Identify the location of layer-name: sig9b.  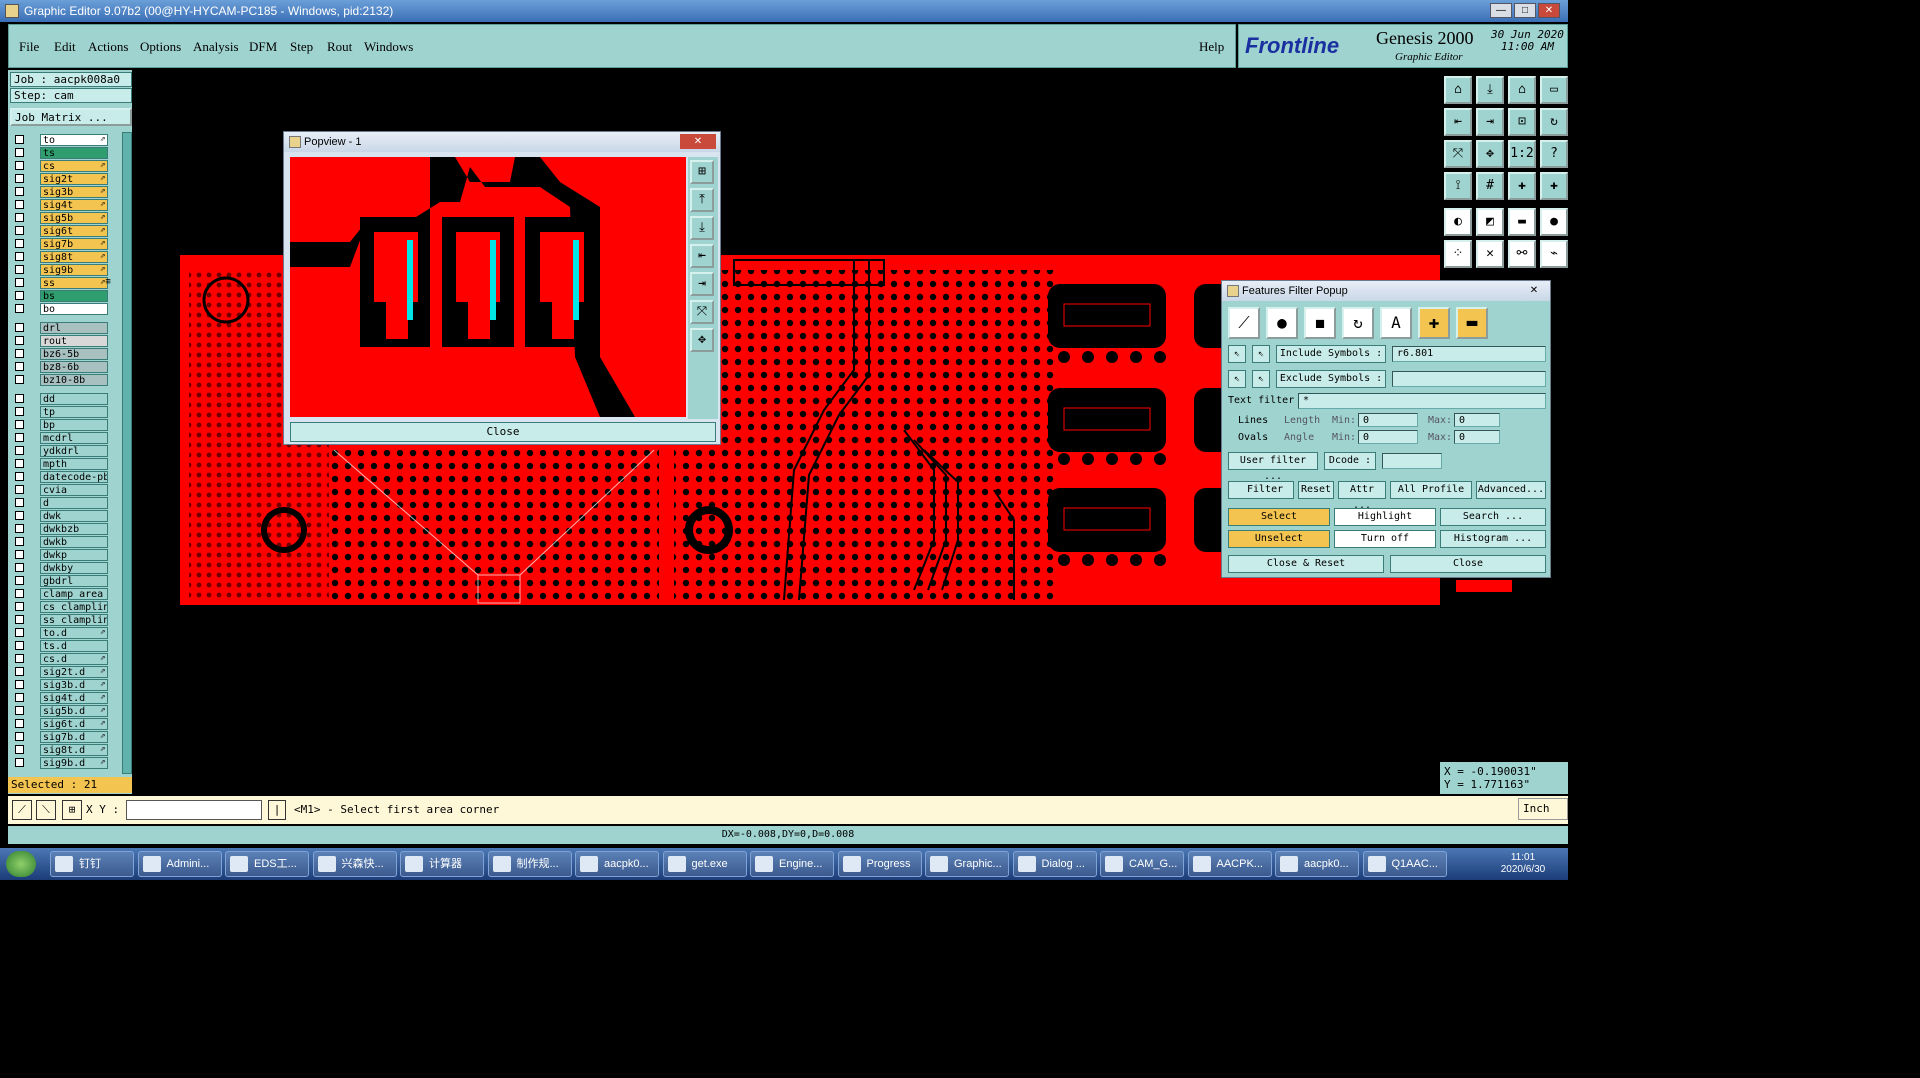
(74, 270).